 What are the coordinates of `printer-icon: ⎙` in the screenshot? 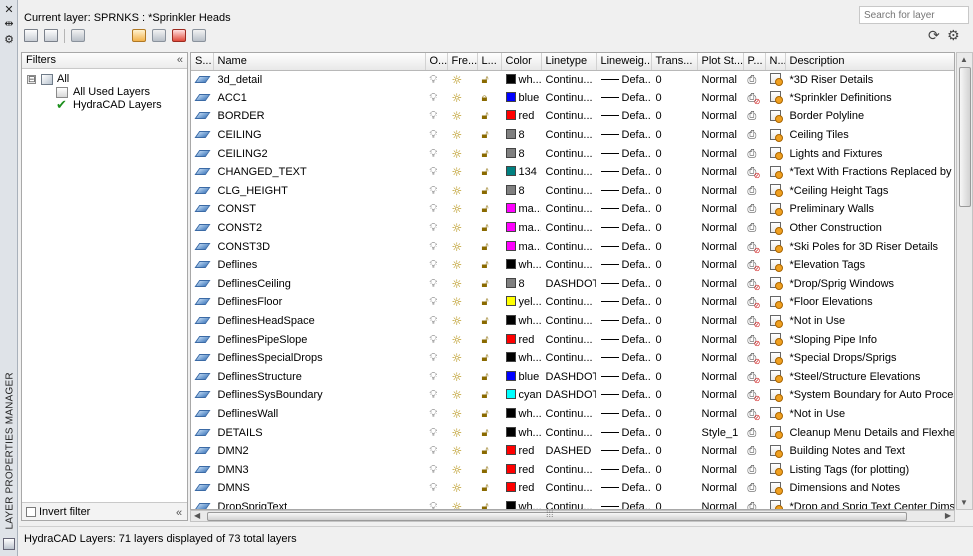 It's located at (752, 450).